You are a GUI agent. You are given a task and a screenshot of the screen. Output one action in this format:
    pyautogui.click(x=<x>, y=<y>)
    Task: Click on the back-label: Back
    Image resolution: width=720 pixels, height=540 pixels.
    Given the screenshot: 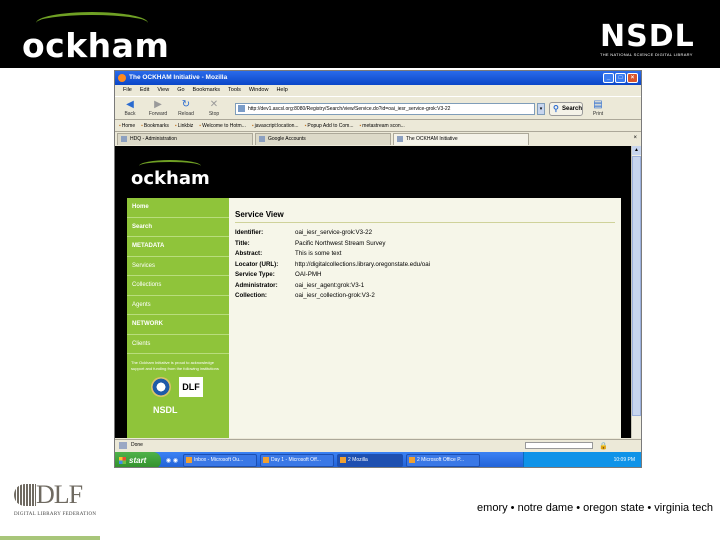 What is the action you would take?
    pyautogui.click(x=130, y=114)
    